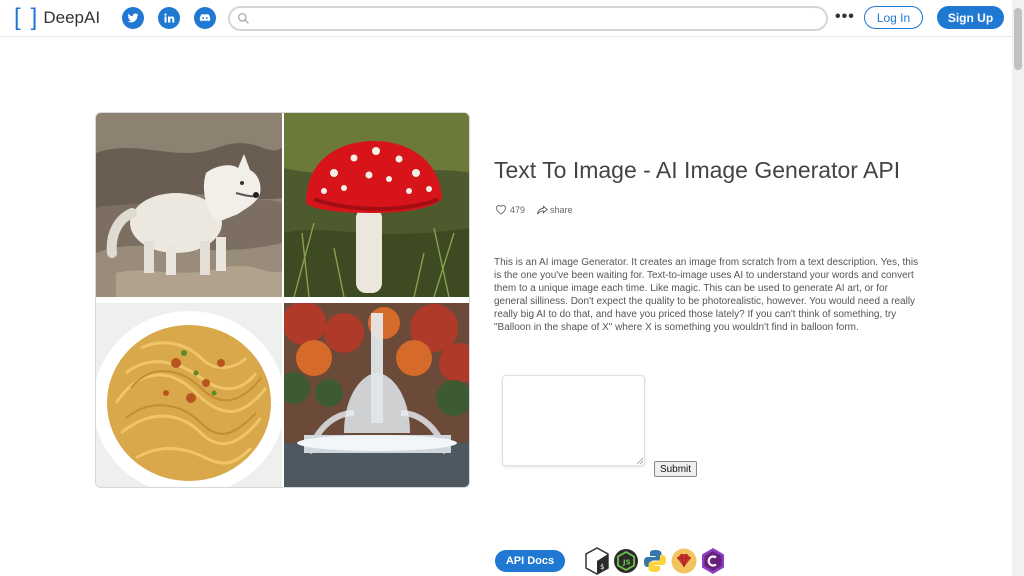  What do you see at coordinates (376, 205) in the screenshot?
I see `gallery-image-mushroom` at bounding box center [376, 205].